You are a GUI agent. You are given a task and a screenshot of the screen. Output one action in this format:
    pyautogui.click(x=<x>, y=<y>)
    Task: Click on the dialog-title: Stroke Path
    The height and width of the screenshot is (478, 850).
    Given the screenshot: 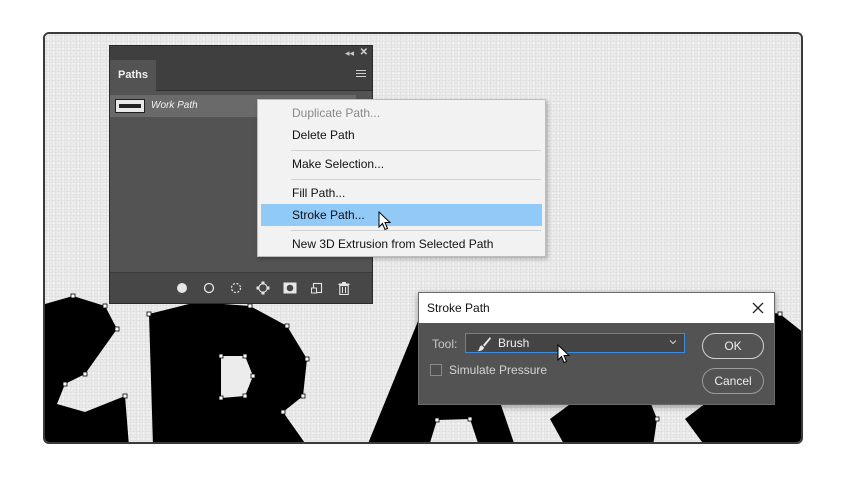 What is the action you would take?
    pyautogui.click(x=458, y=308)
    